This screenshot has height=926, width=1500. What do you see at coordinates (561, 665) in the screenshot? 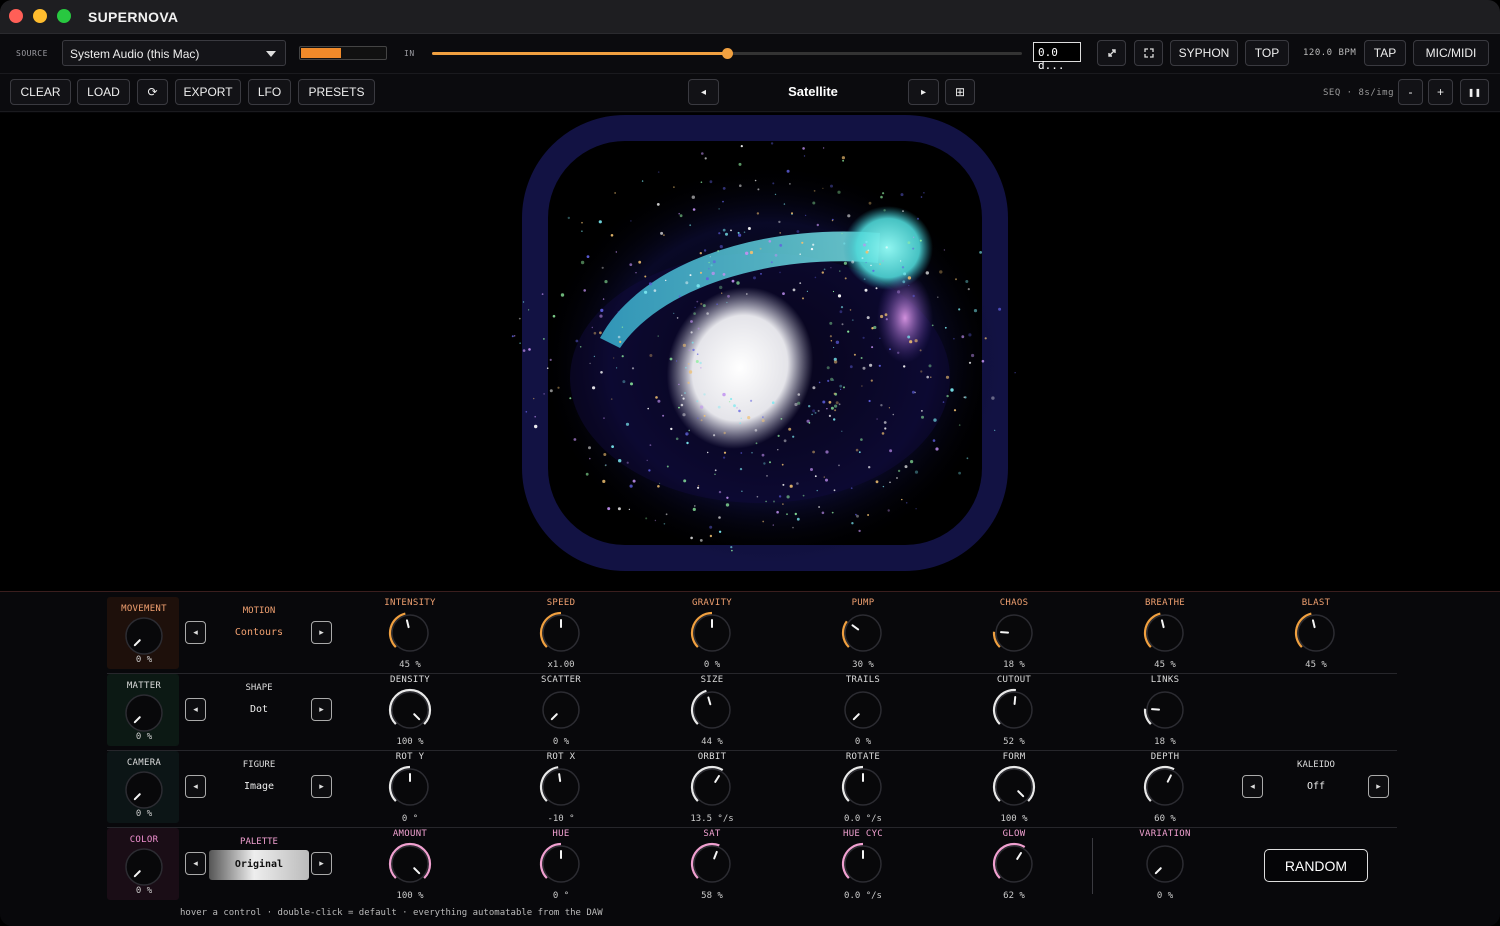
I see `knob-value: x1.00` at bounding box center [561, 665].